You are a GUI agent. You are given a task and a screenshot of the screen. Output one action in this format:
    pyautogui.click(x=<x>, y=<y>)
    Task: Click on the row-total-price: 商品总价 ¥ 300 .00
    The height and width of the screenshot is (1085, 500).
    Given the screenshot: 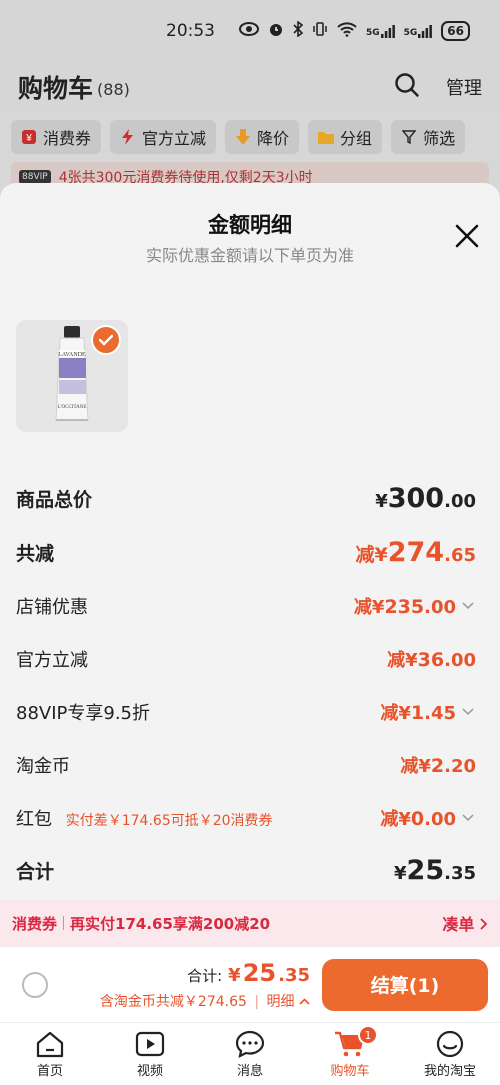 What is the action you would take?
    pyautogui.click(x=246, y=498)
    